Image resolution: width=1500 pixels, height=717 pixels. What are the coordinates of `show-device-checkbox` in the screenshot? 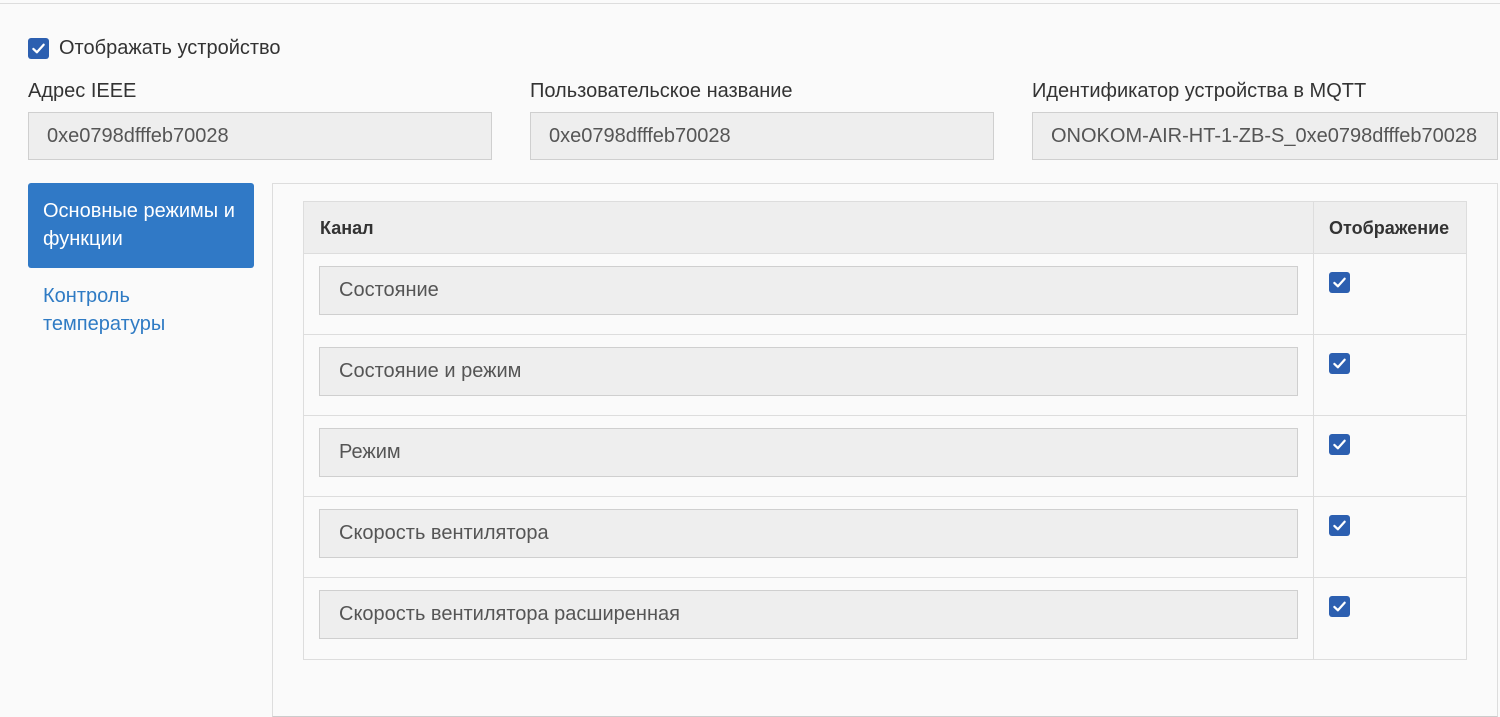 It's located at (38, 48).